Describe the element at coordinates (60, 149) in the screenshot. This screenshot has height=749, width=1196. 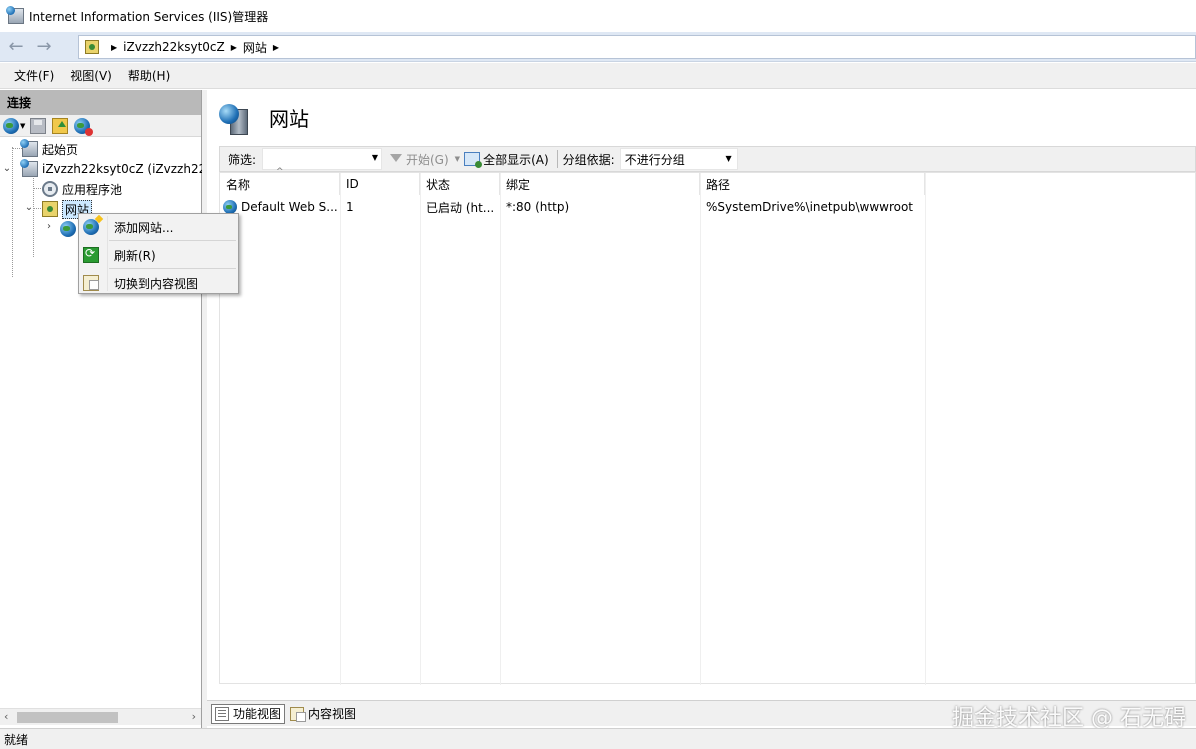
I see `tree-item-label: 起始页` at that location.